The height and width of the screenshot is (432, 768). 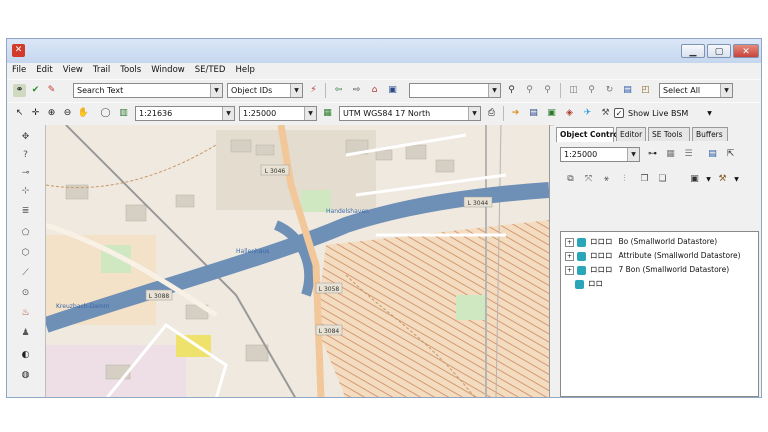 I want to click on menu-file: File, so click(x=19, y=70).